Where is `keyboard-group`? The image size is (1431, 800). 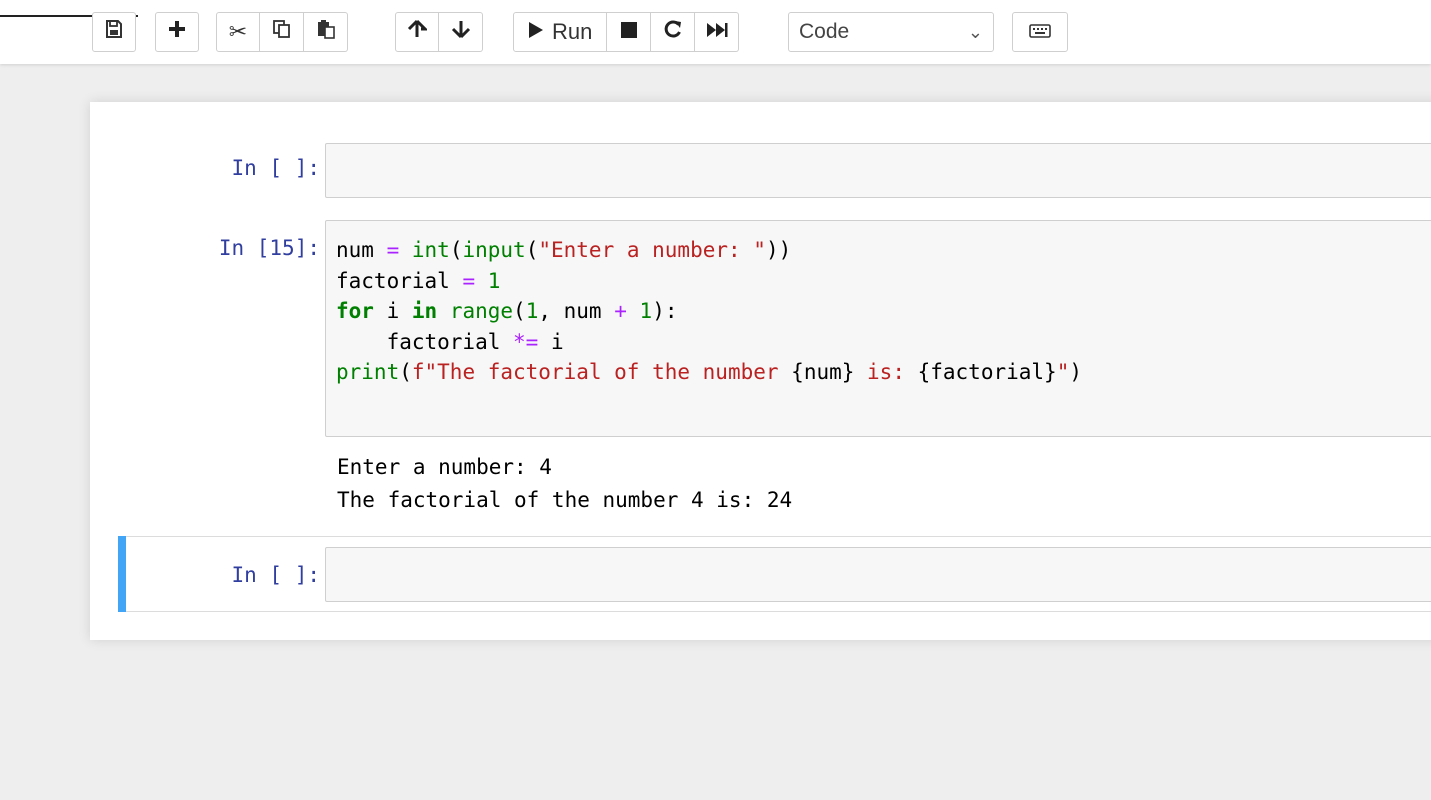
keyboard-group is located at coordinates (1040, 32).